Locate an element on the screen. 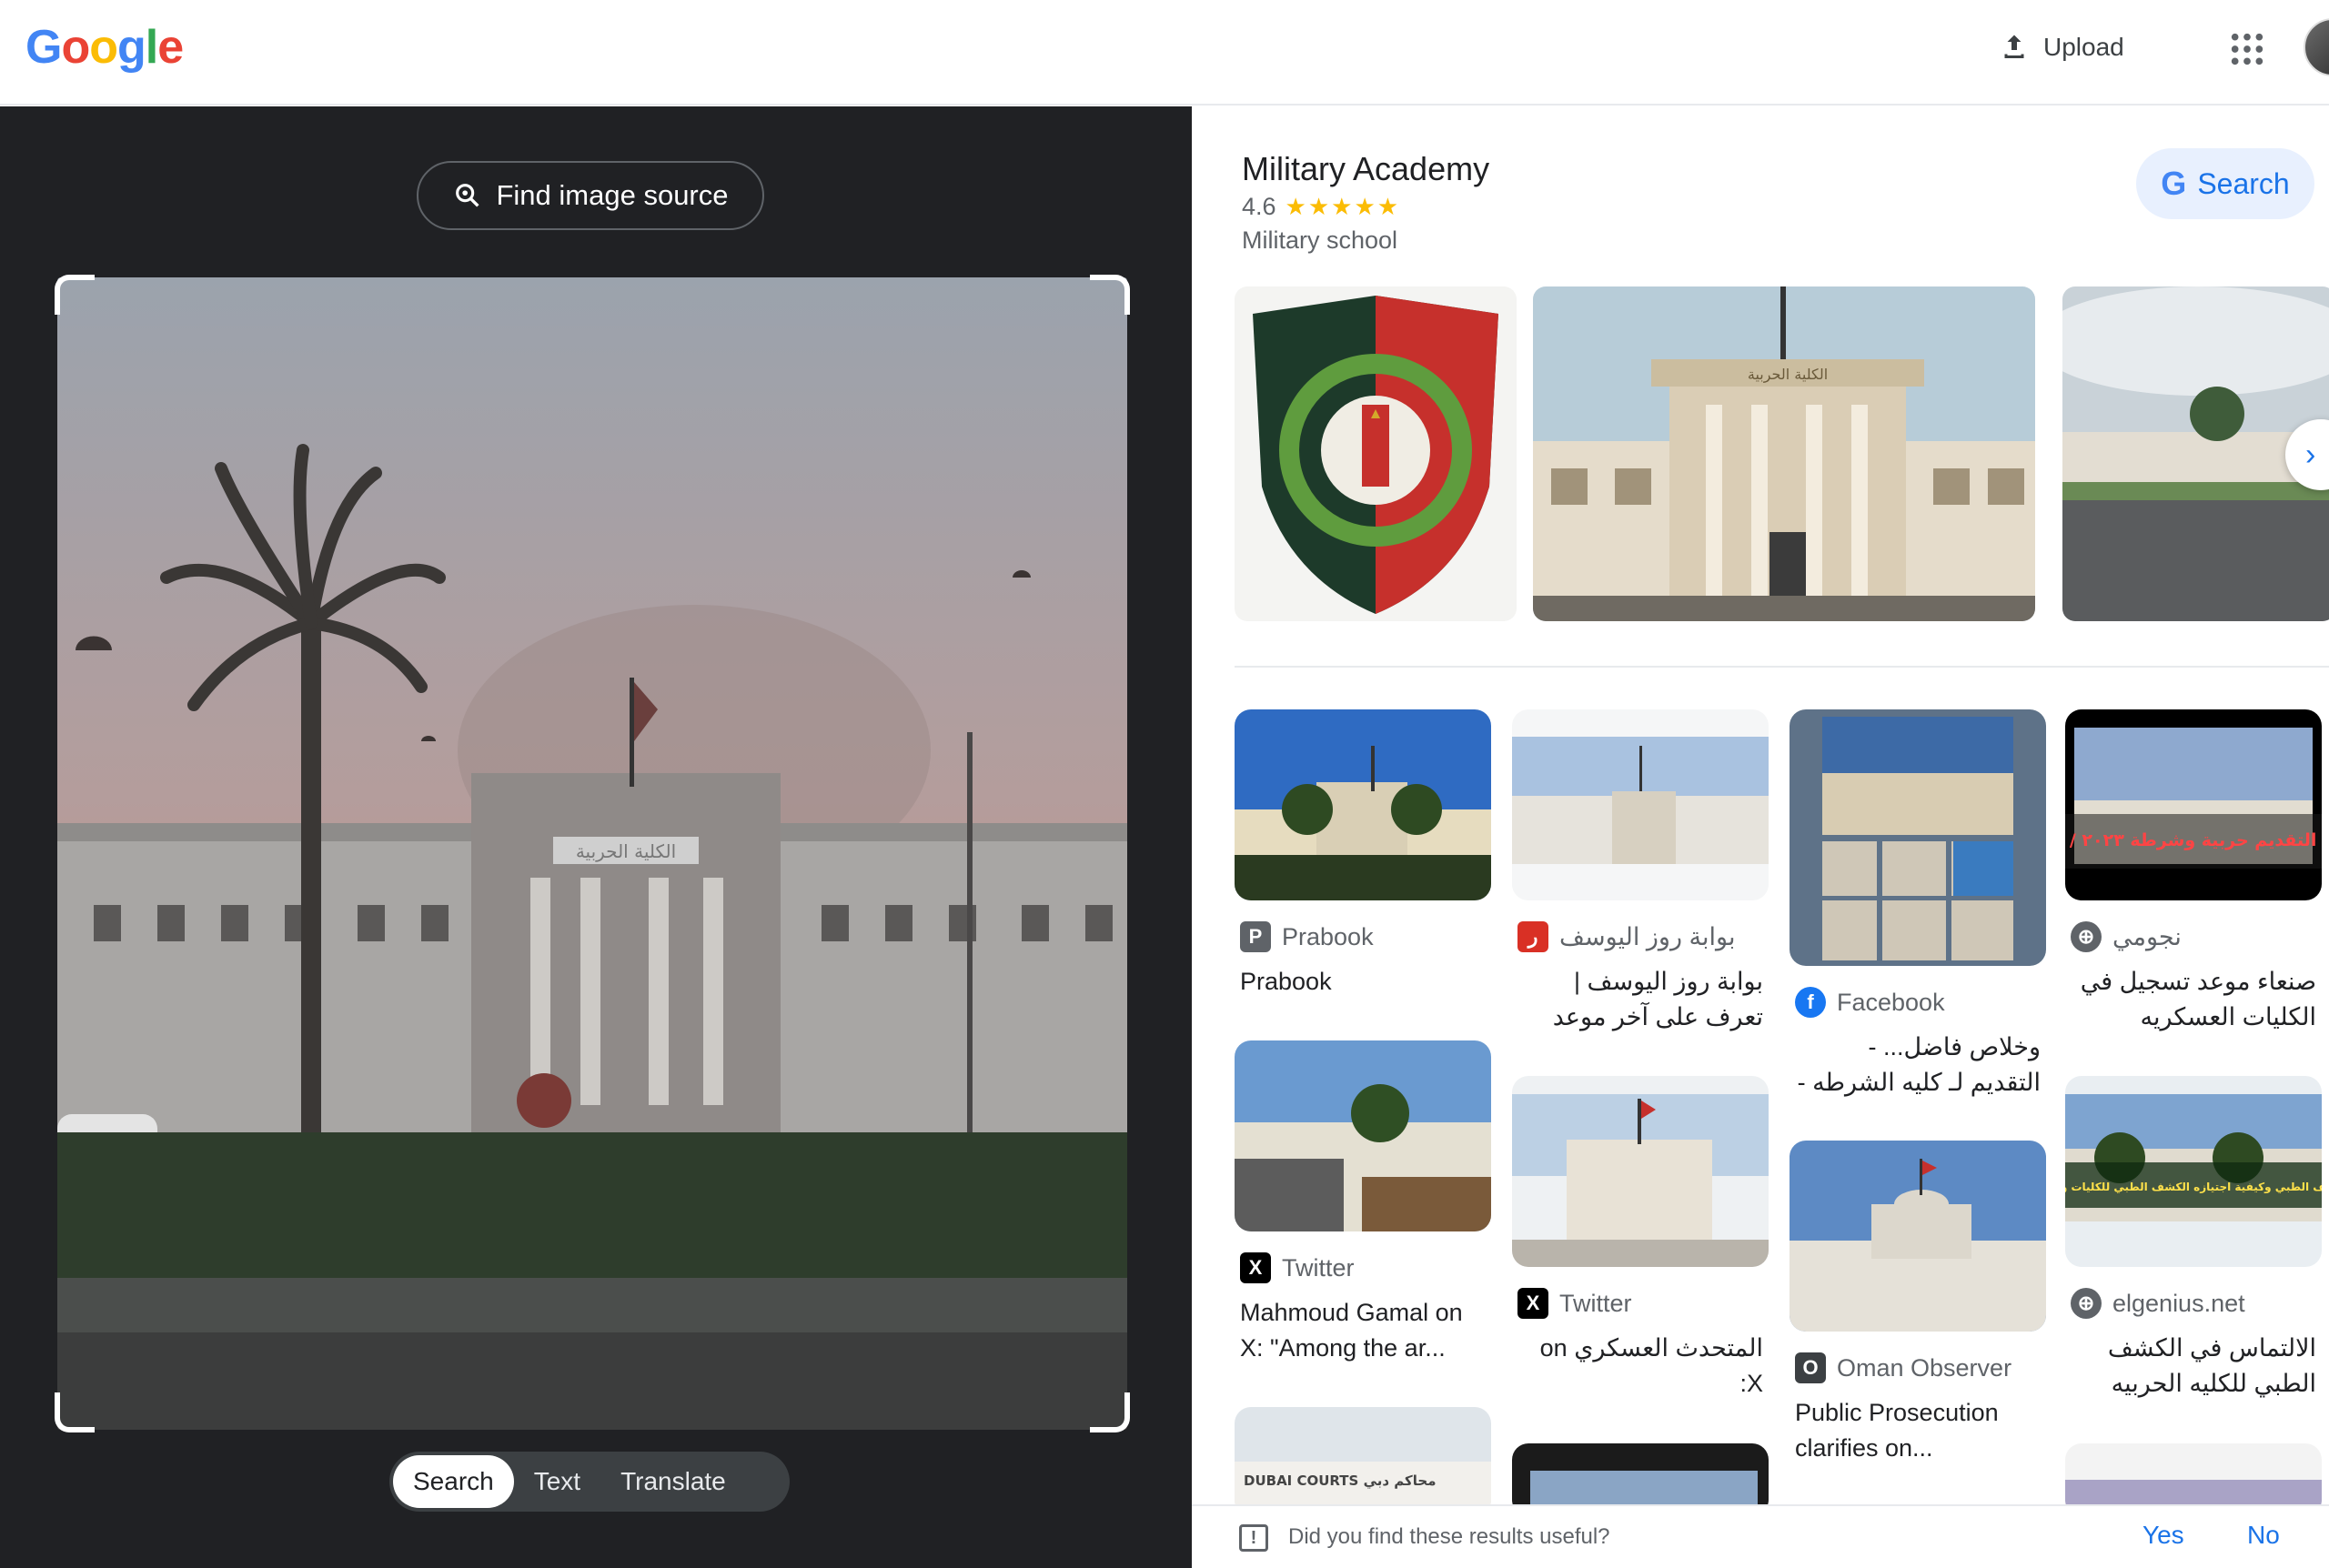 Image resolution: width=2329 pixels, height=1568 pixels. building-sign-text: الكلية الحربية is located at coordinates (1788, 375).